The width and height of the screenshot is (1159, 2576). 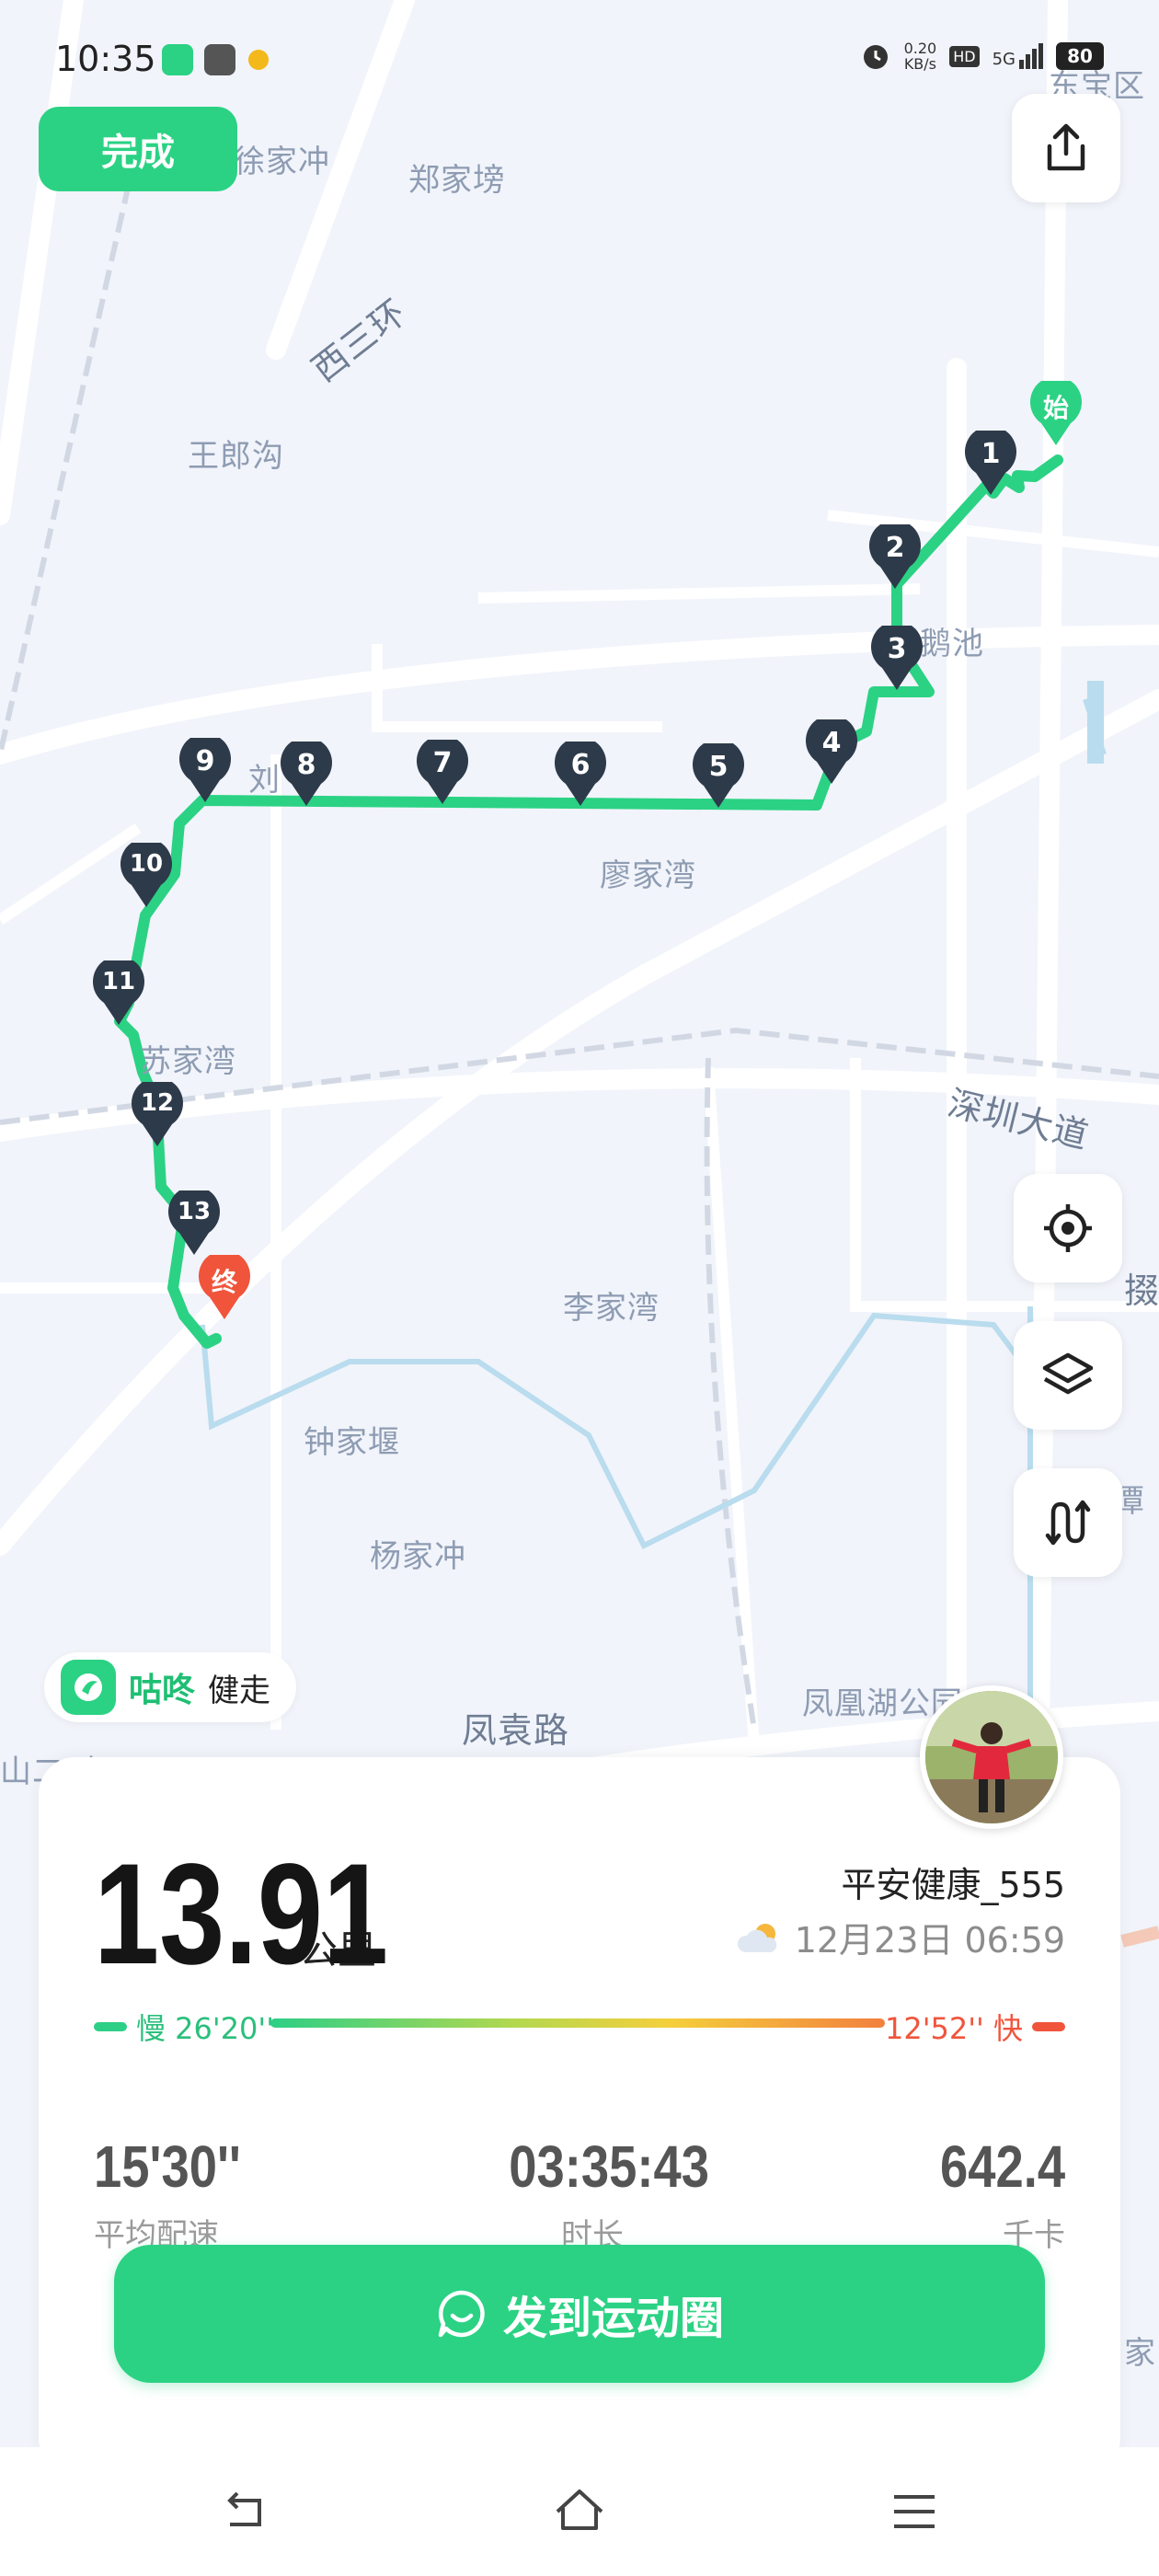 What do you see at coordinates (244, 2511) in the screenshot?
I see `back-icon` at bounding box center [244, 2511].